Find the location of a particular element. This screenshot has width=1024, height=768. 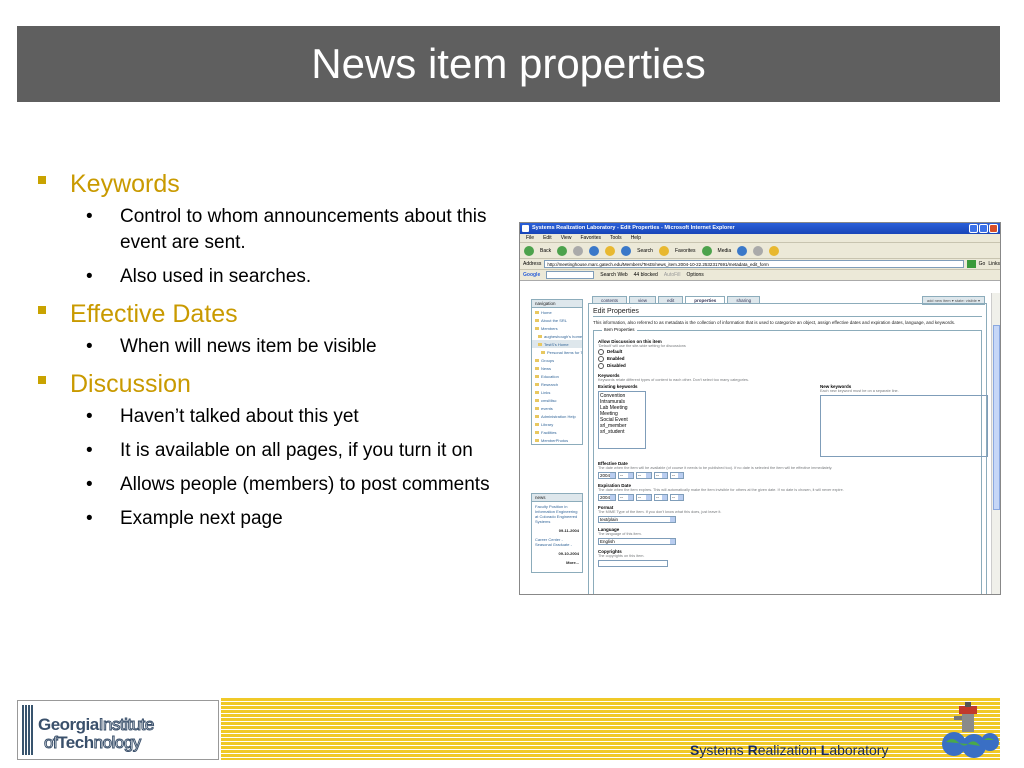

expiration-minute-select: -- is located at coordinates (677, 497).